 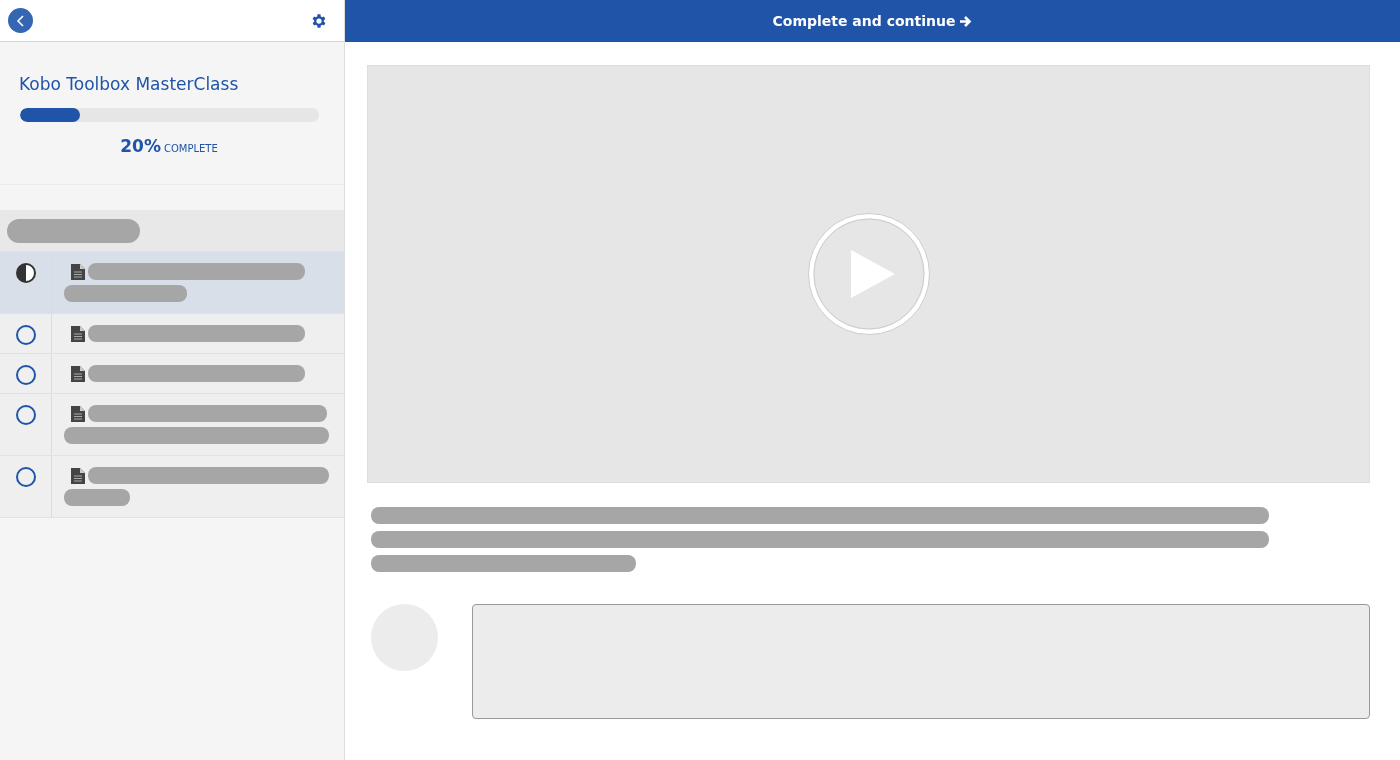 I want to click on back-button, so click(x=20, y=20).